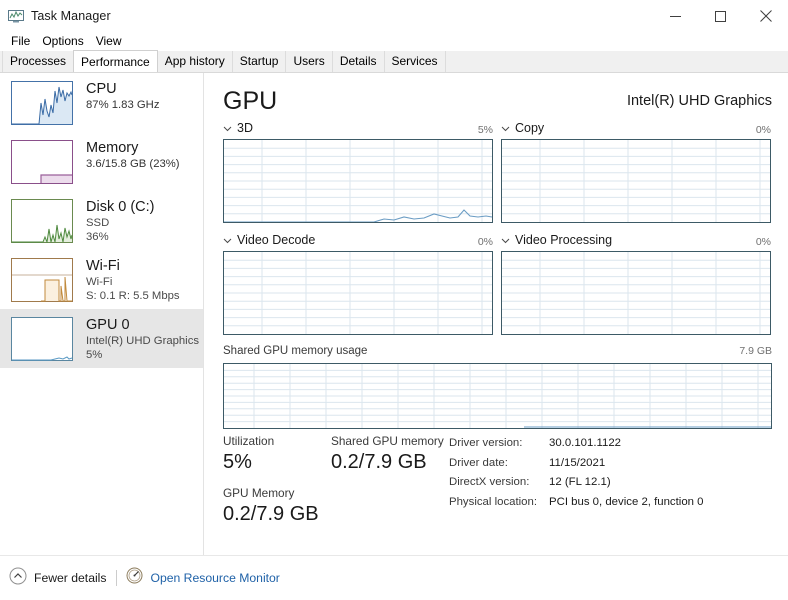 This screenshot has width=788, height=600. Describe the element at coordinates (486, 443) in the screenshot. I see `driver-version-key: Driver version:` at that location.